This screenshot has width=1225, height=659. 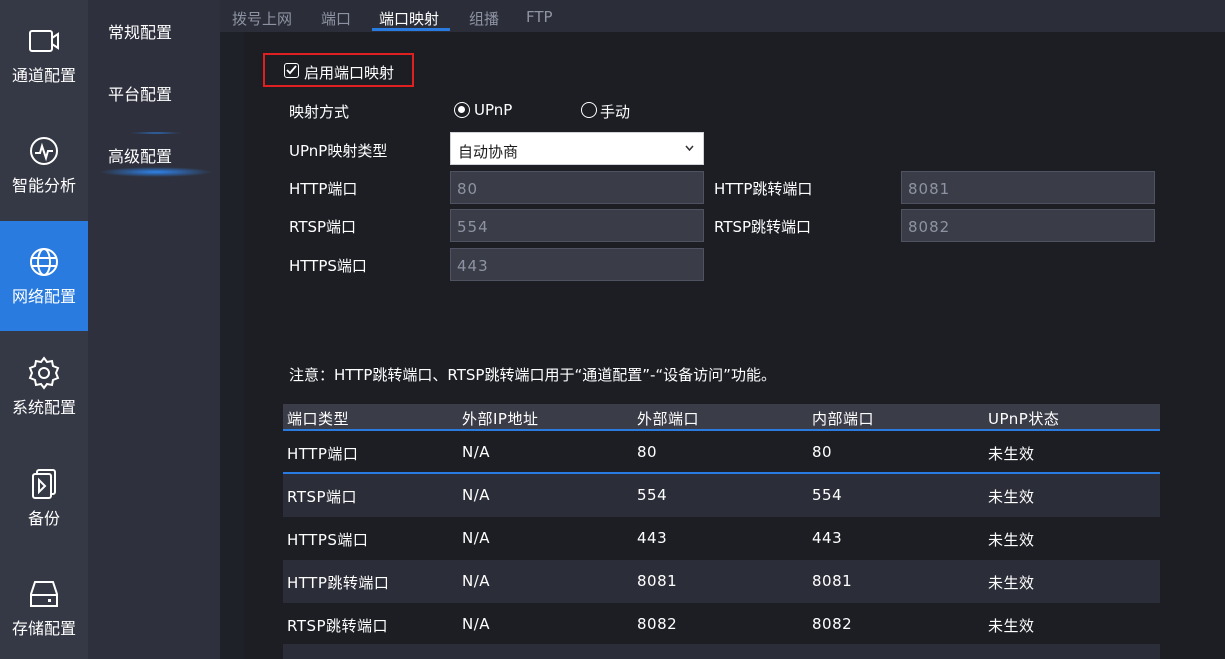 What do you see at coordinates (328, 266) in the screenshot?
I see `https-port-label: HTTPS端口` at bounding box center [328, 266].